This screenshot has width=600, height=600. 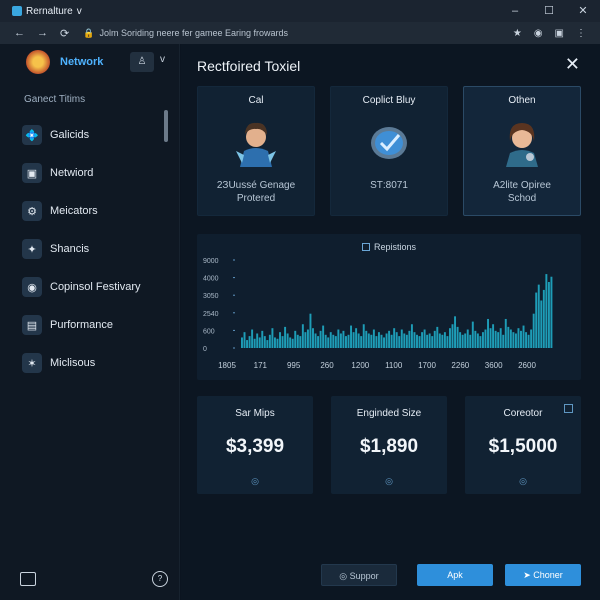 What do you see at coordinates (94, 287) in the screenshot?
I see `sidebar-item-copinsol-festivary: ◉ Copinsol Festivary` at bounding box center [94, 287].